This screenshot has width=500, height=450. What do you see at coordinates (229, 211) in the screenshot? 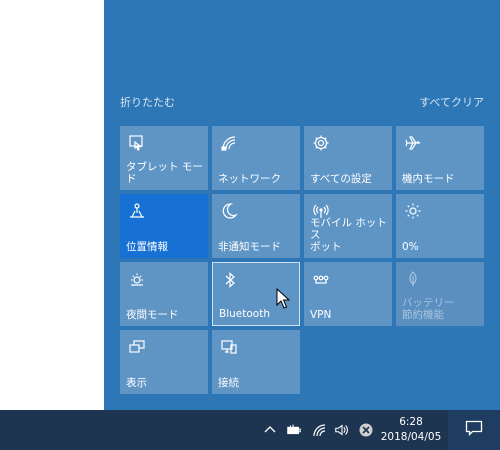
I see `moon-icon` at bounding box center [229, 211].